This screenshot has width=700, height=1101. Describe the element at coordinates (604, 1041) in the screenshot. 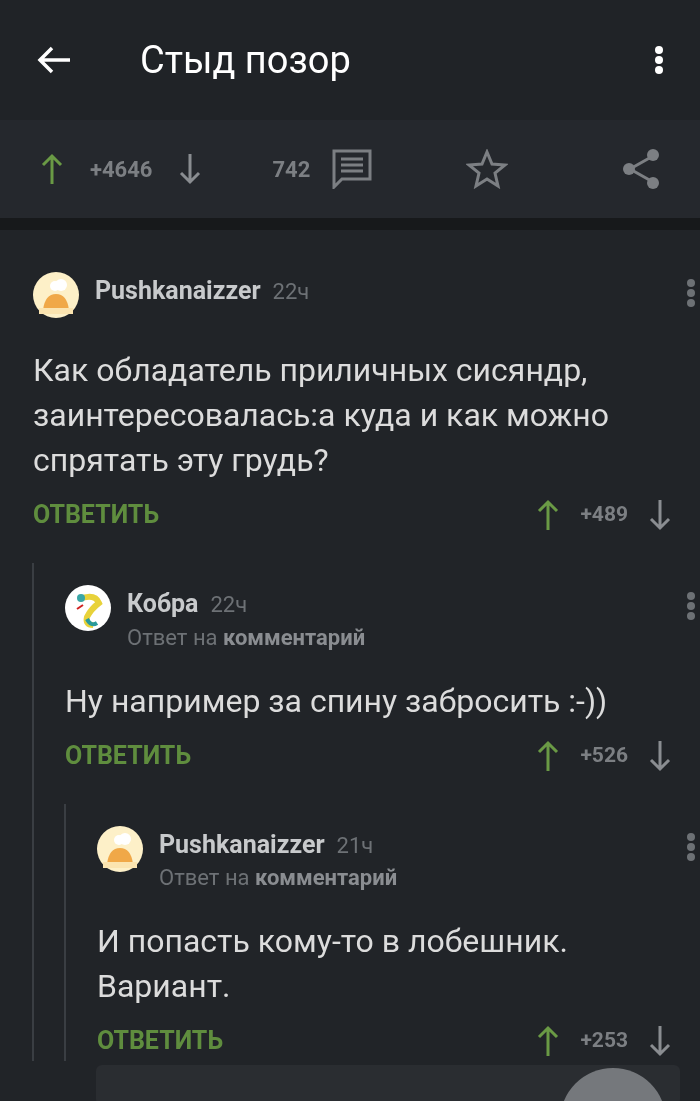

I see `comment-rating: +253` at that location.